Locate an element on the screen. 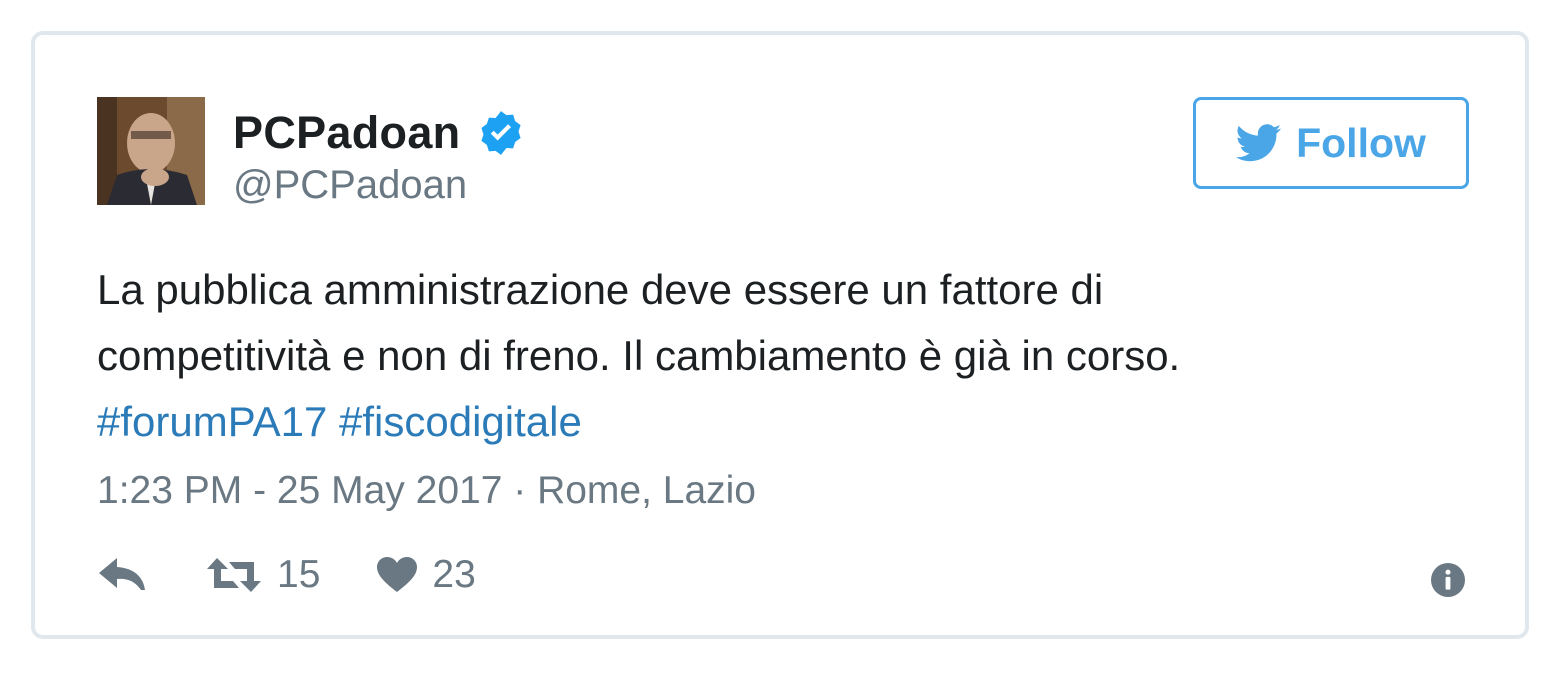 The width and height of the screenshot is (1566, 675). tweet-actions: 15 23 is located at coordinates (286, 575).